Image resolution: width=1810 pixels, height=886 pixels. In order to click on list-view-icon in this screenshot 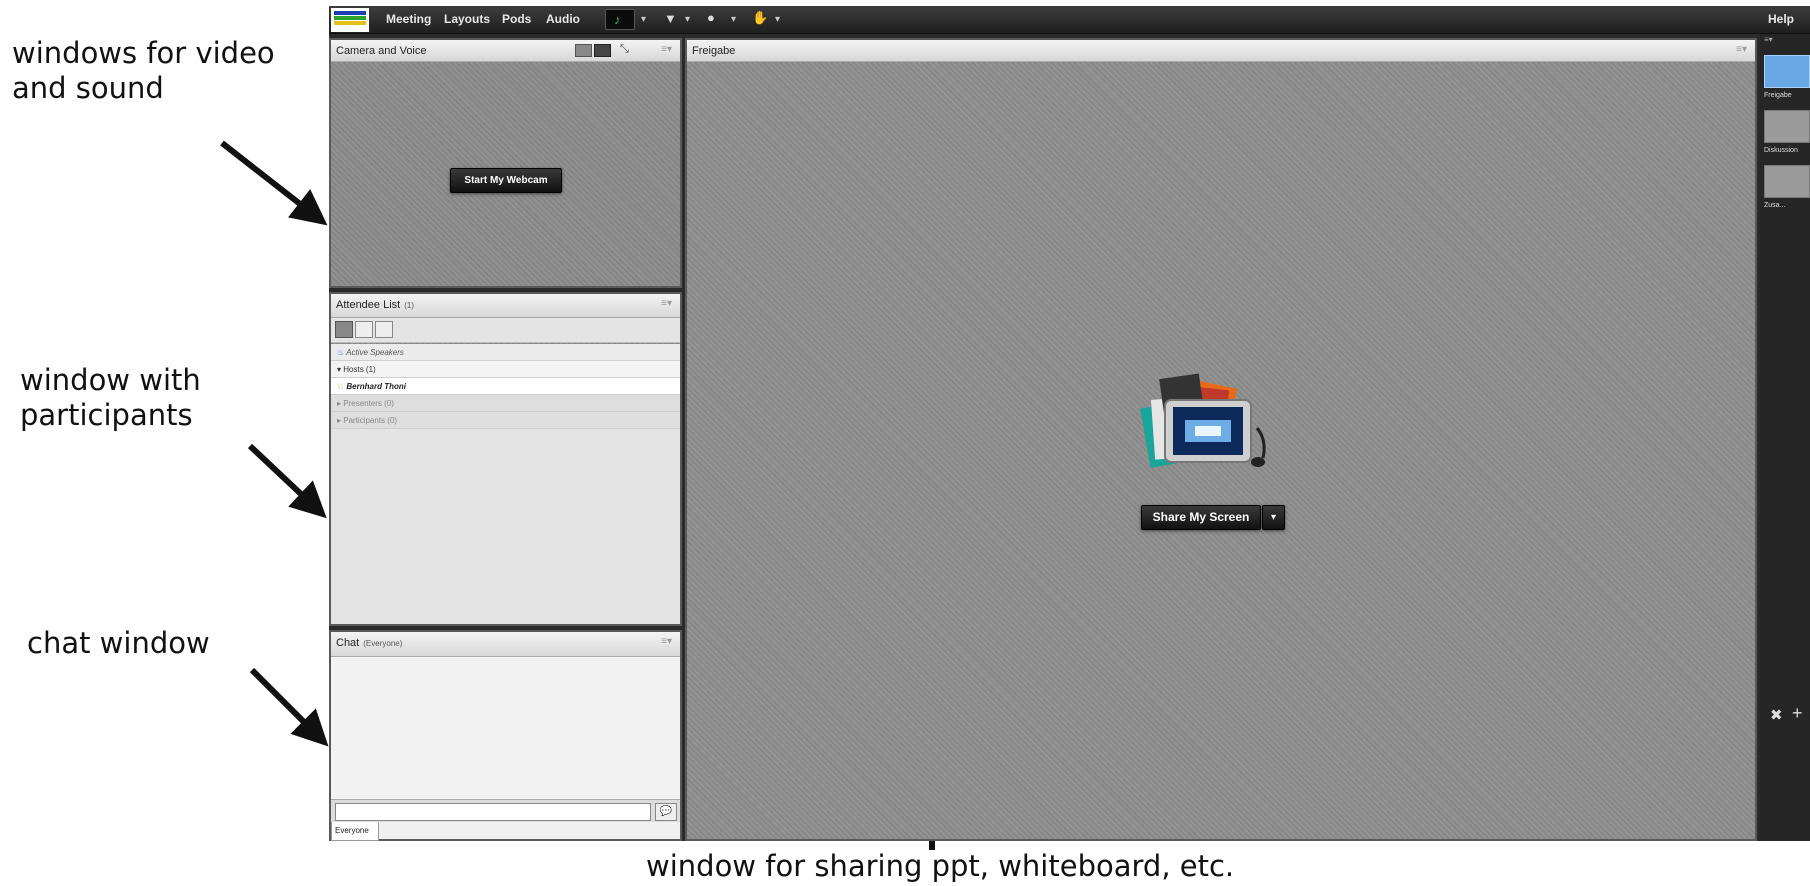, I will do `click(344, 329)`.